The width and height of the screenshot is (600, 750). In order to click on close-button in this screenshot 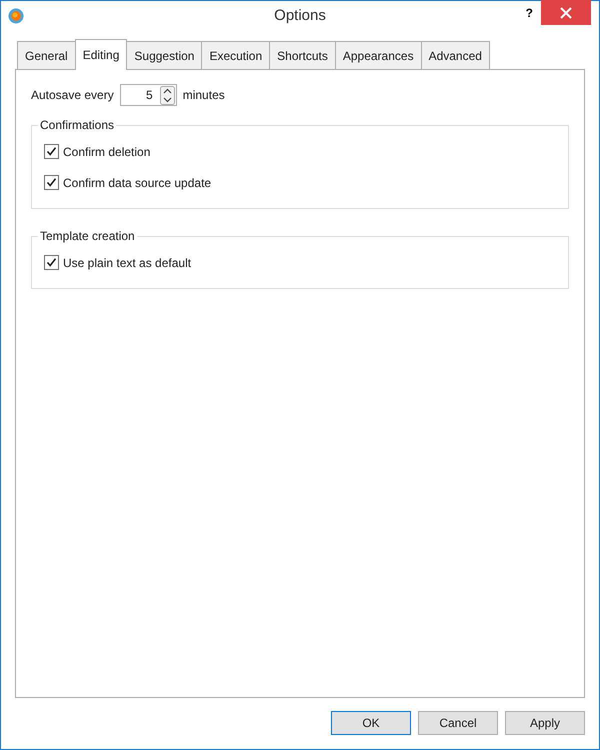, I will do `click(566, 12)`.